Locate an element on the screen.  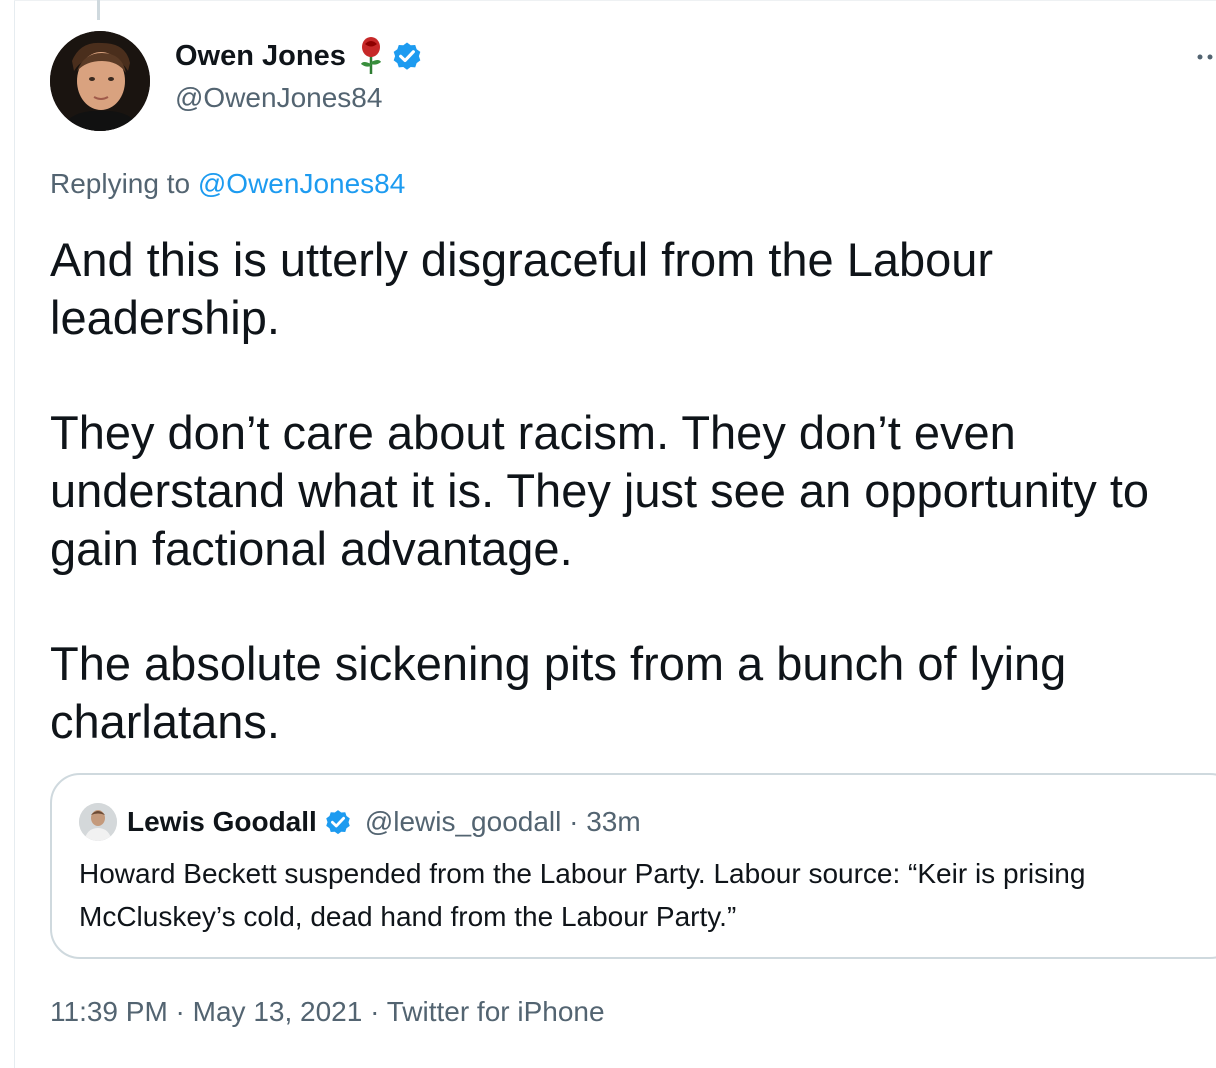
quoted-author-handle-time: @lewis_goodall · 33m is located at coordinates (503, 822).